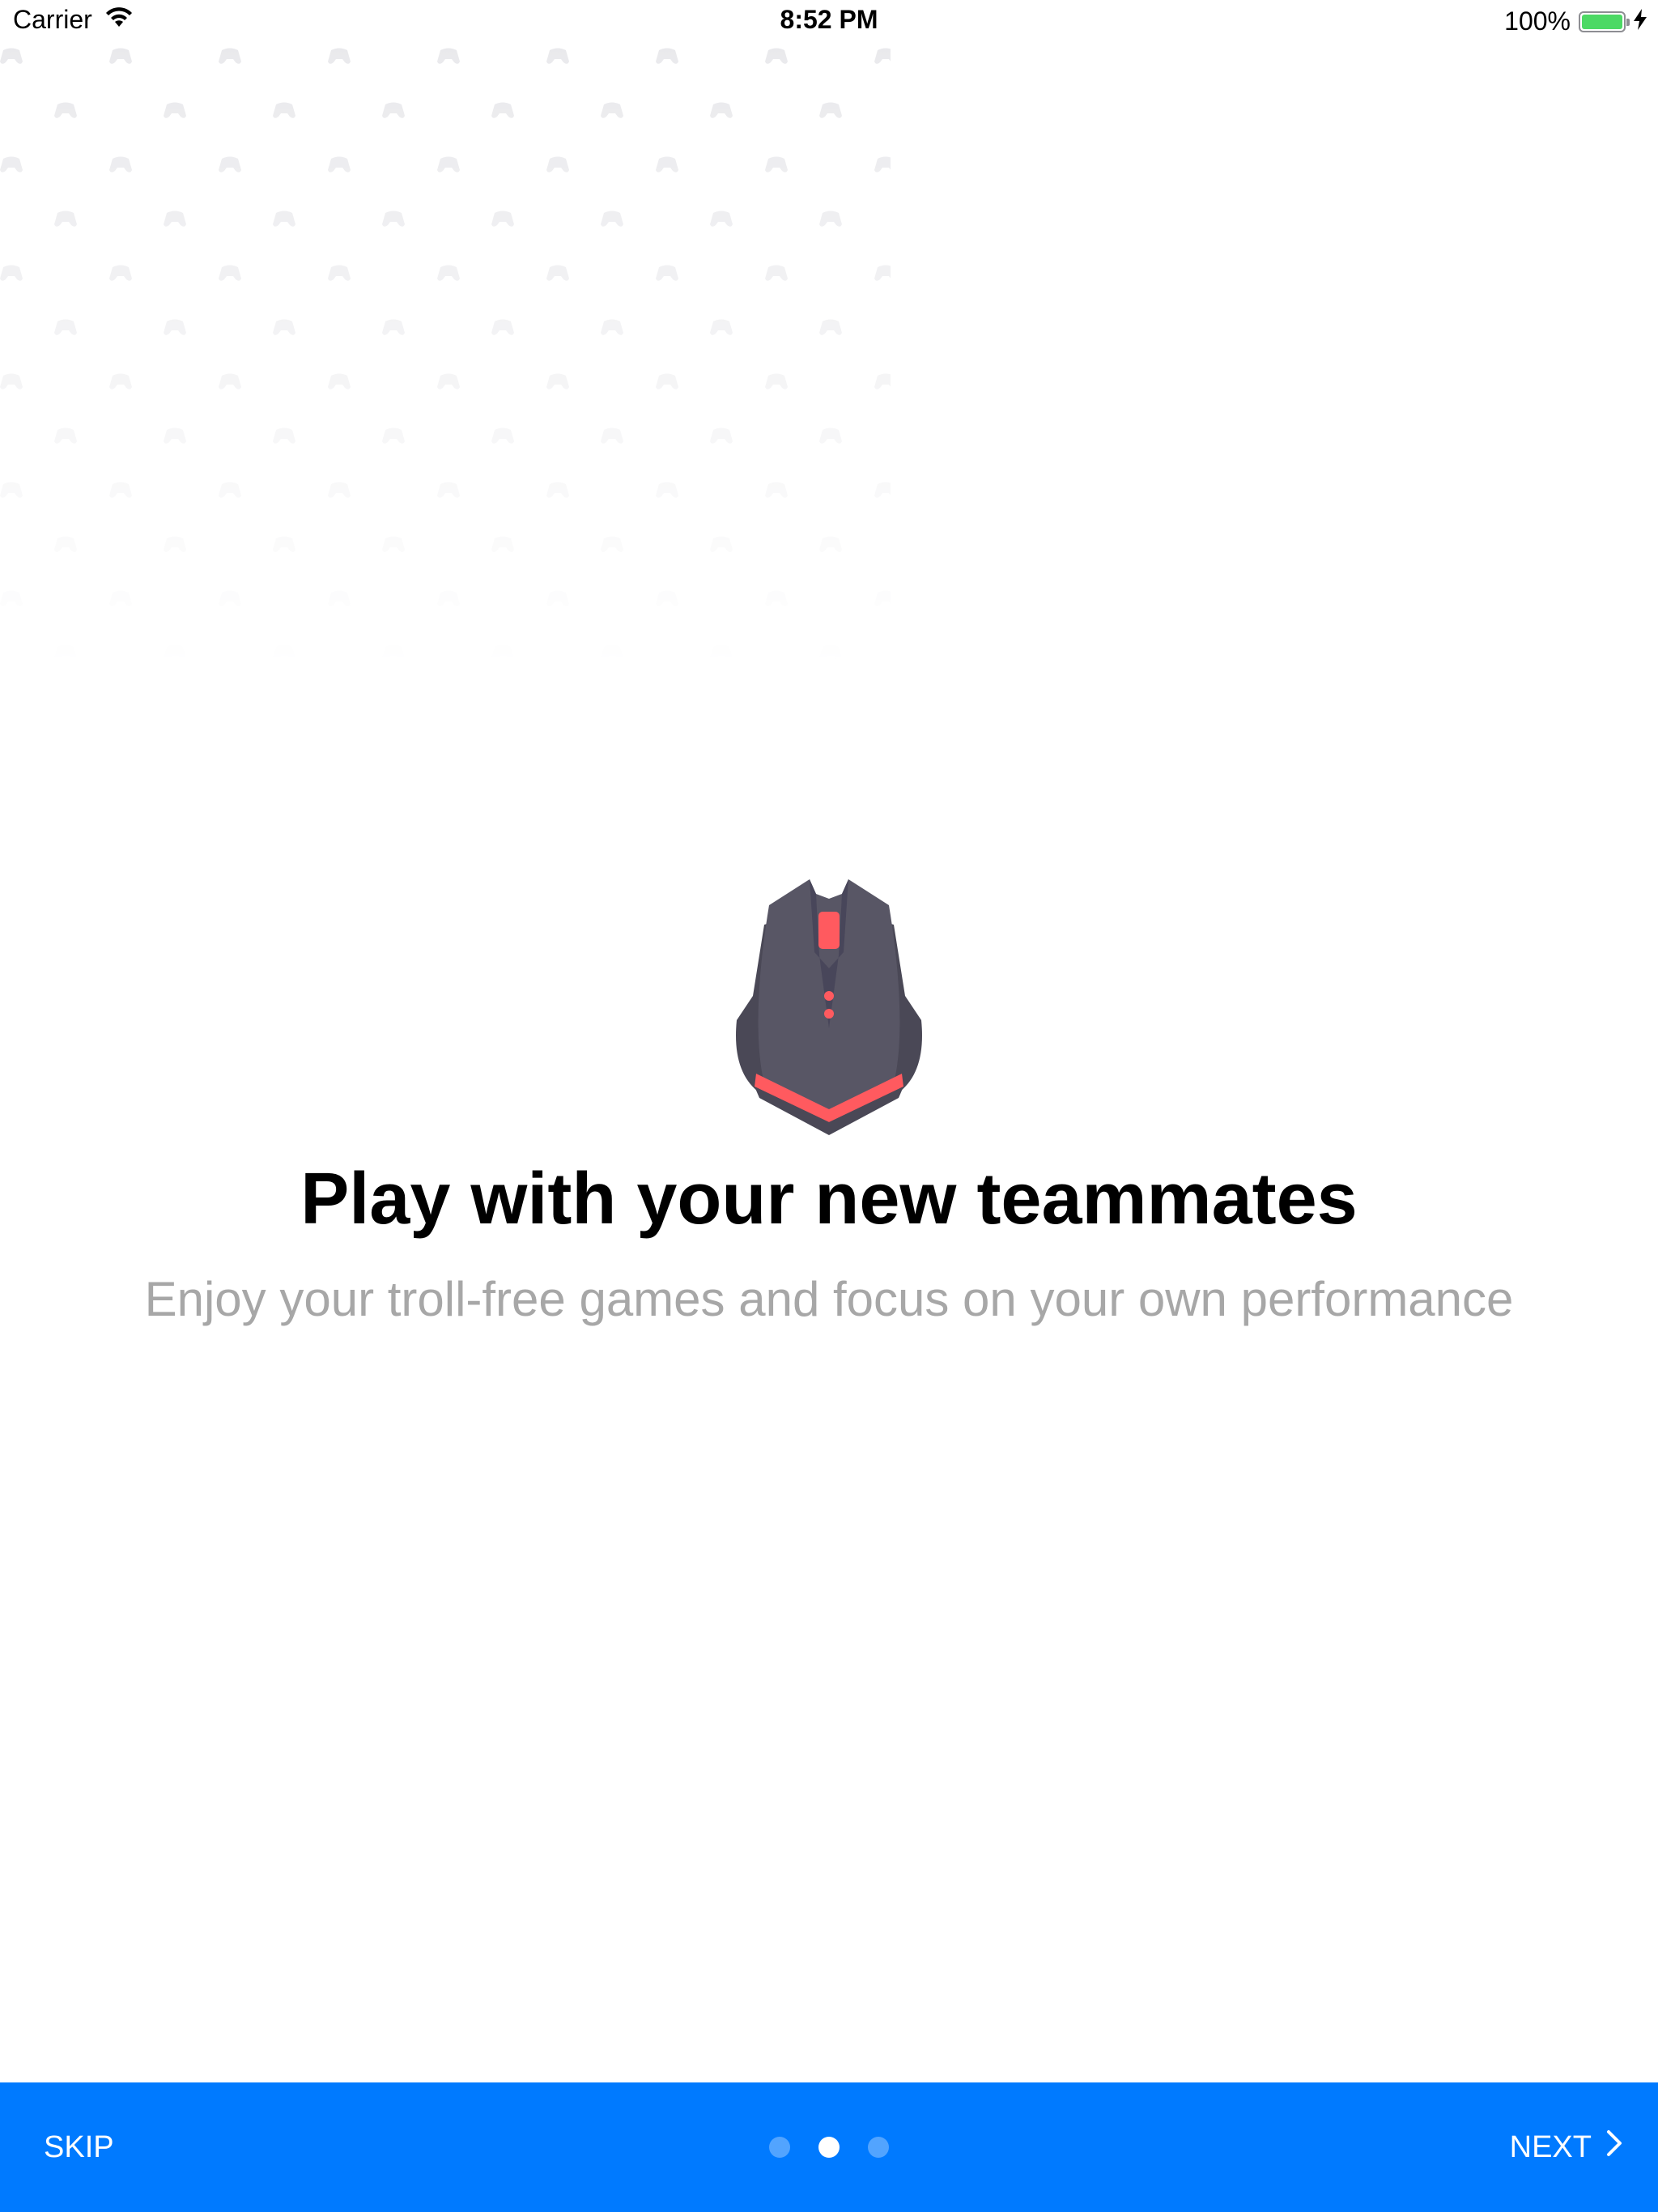 Image resolution: width=1658 pixels, height=2212 pixels. I want to click on battery-level-fill, so click(1602, 22).